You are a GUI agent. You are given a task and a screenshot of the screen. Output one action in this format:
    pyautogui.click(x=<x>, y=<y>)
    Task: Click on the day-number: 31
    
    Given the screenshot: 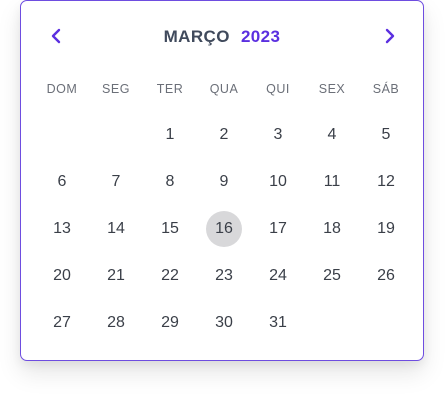 What is the action you would take?
    pyautogui.click(x=278, y=322)
    